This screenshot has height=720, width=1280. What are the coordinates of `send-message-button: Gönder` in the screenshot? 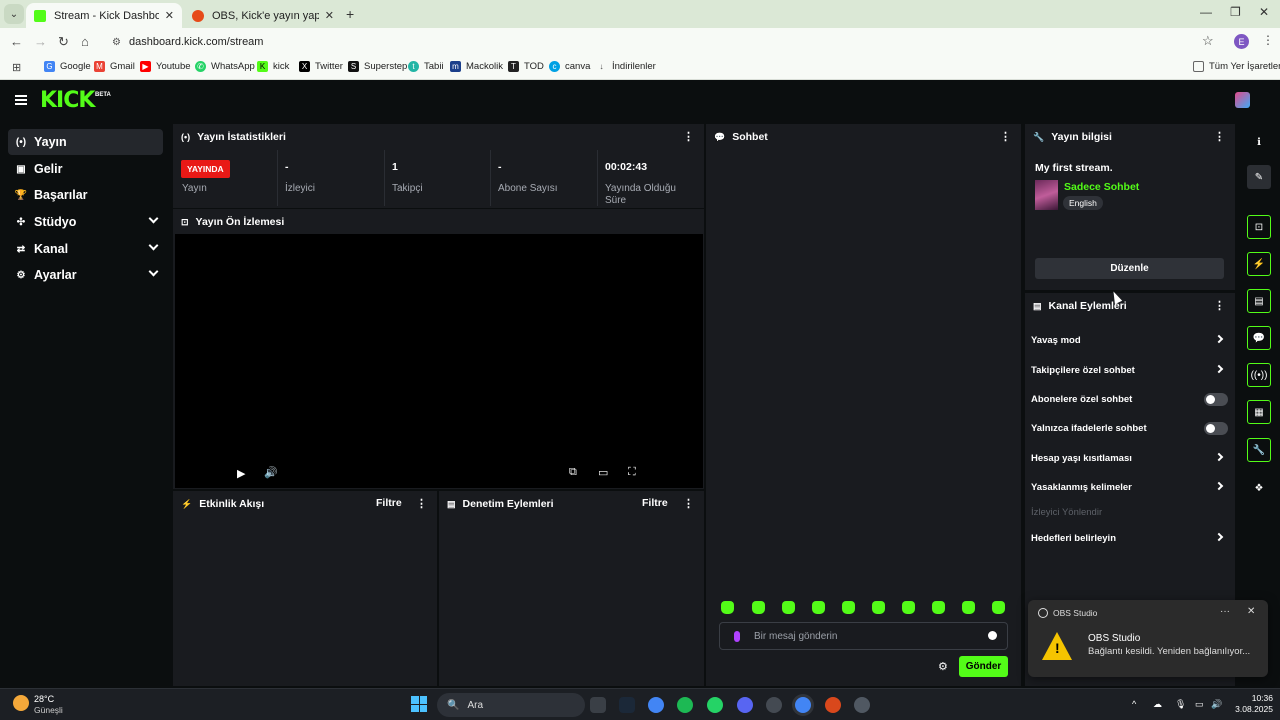 It's located at (983, 666).